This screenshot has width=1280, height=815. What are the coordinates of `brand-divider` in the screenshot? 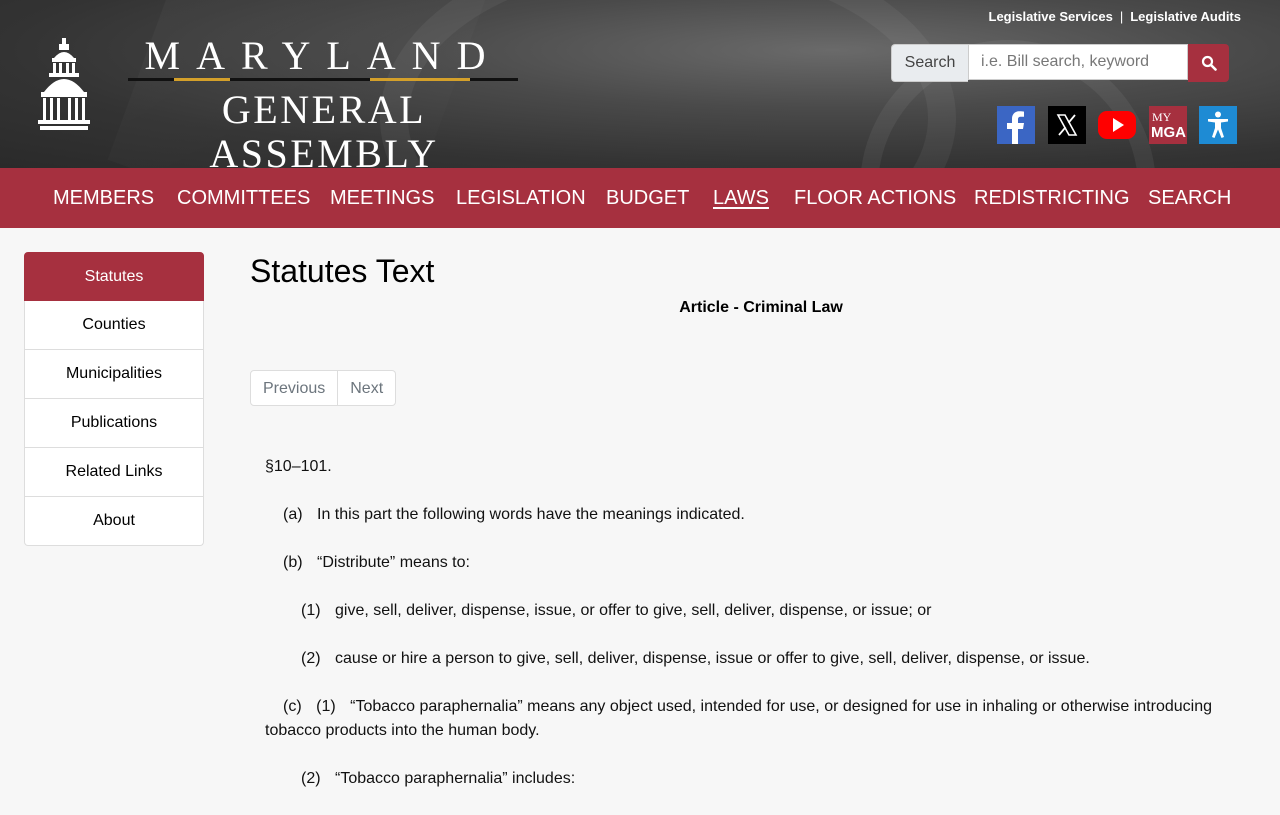 It's located at (323, 79).